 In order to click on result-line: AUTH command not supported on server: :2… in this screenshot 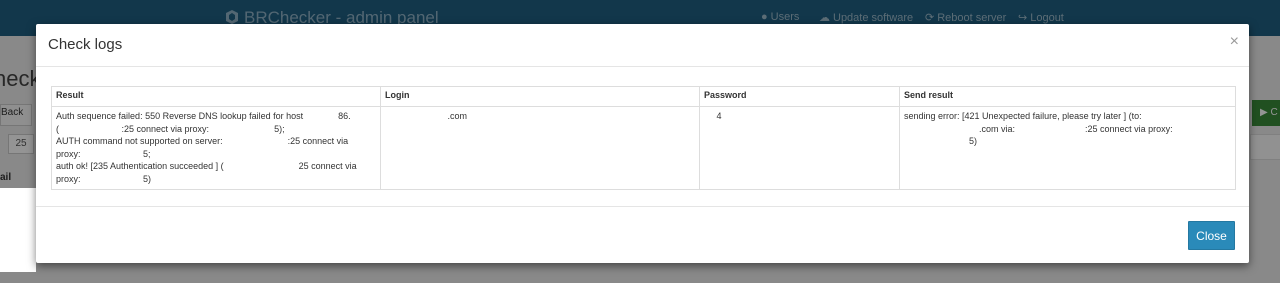, I will do `click(202, 141)`.